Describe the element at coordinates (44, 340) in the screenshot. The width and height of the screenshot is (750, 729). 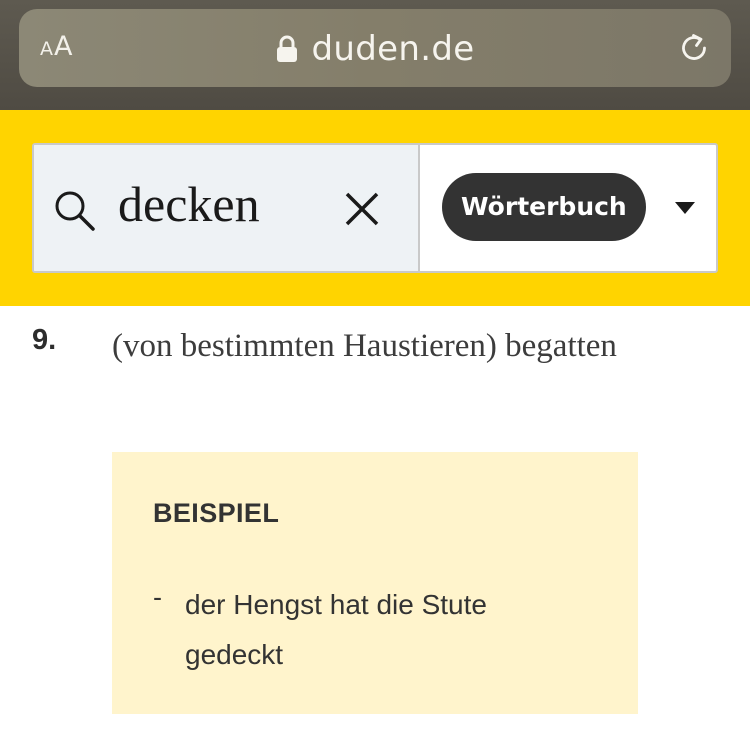
I see `definition-number: 9.` at that location.